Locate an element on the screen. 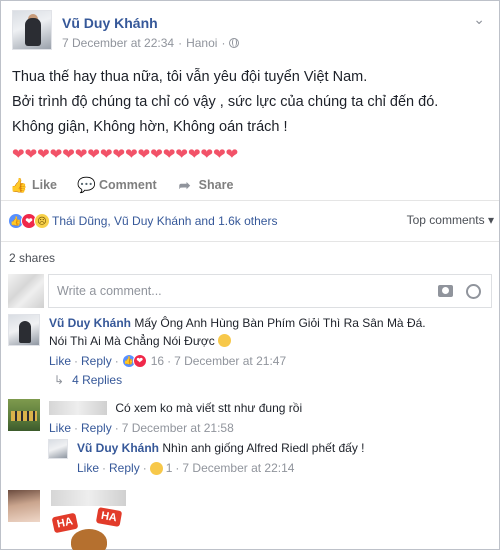  share-label: Share is located at coordinates (216, 185).